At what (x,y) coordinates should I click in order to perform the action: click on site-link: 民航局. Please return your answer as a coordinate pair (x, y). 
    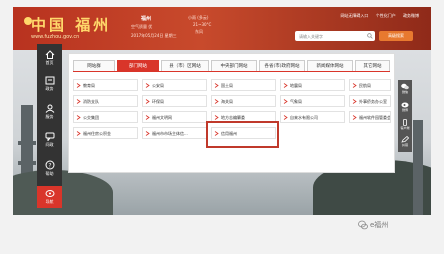
    Looking at the image, I should click on (370, 85).